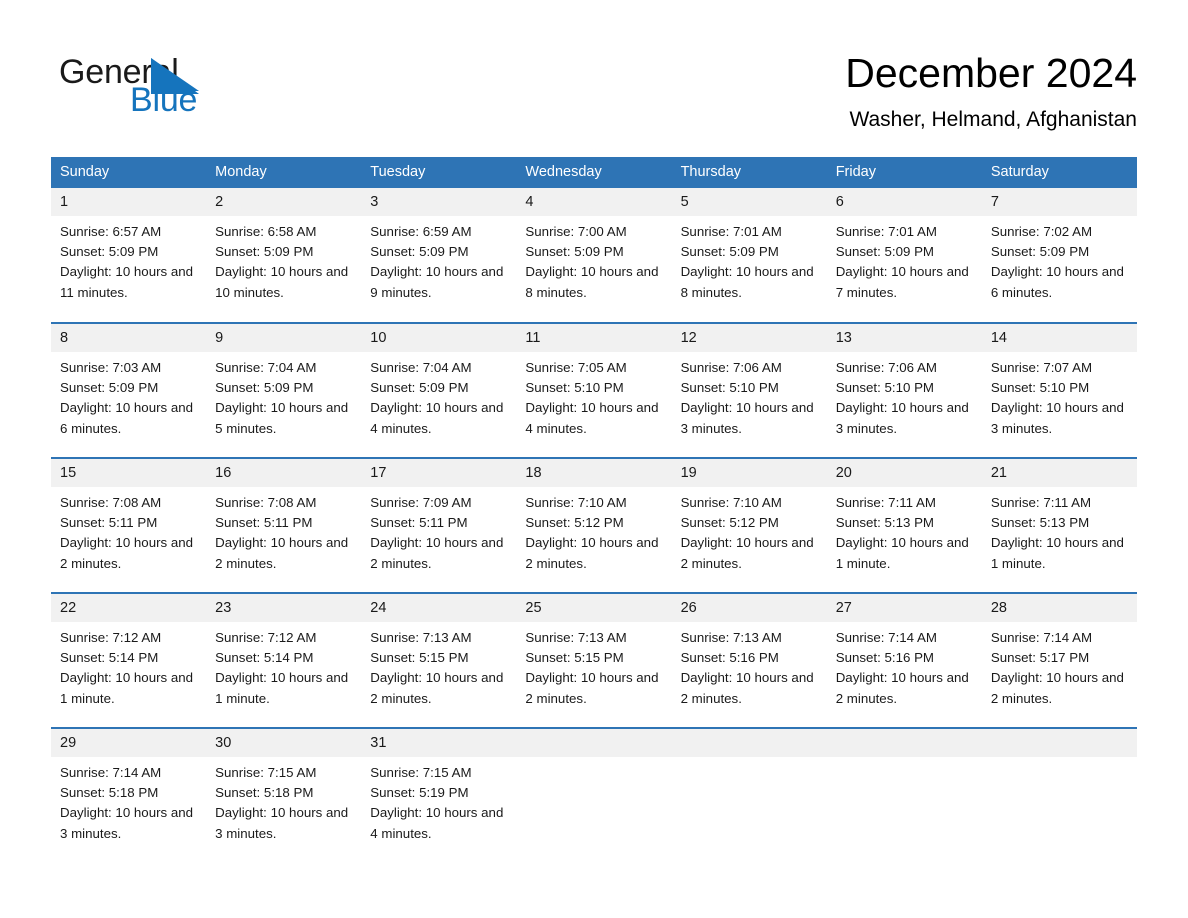  What do you see at coordinates (266, 231) in the screenshot?
I see `sunrise-text: Sunrise: 6:58 AM` at bounding box center [266, 231].